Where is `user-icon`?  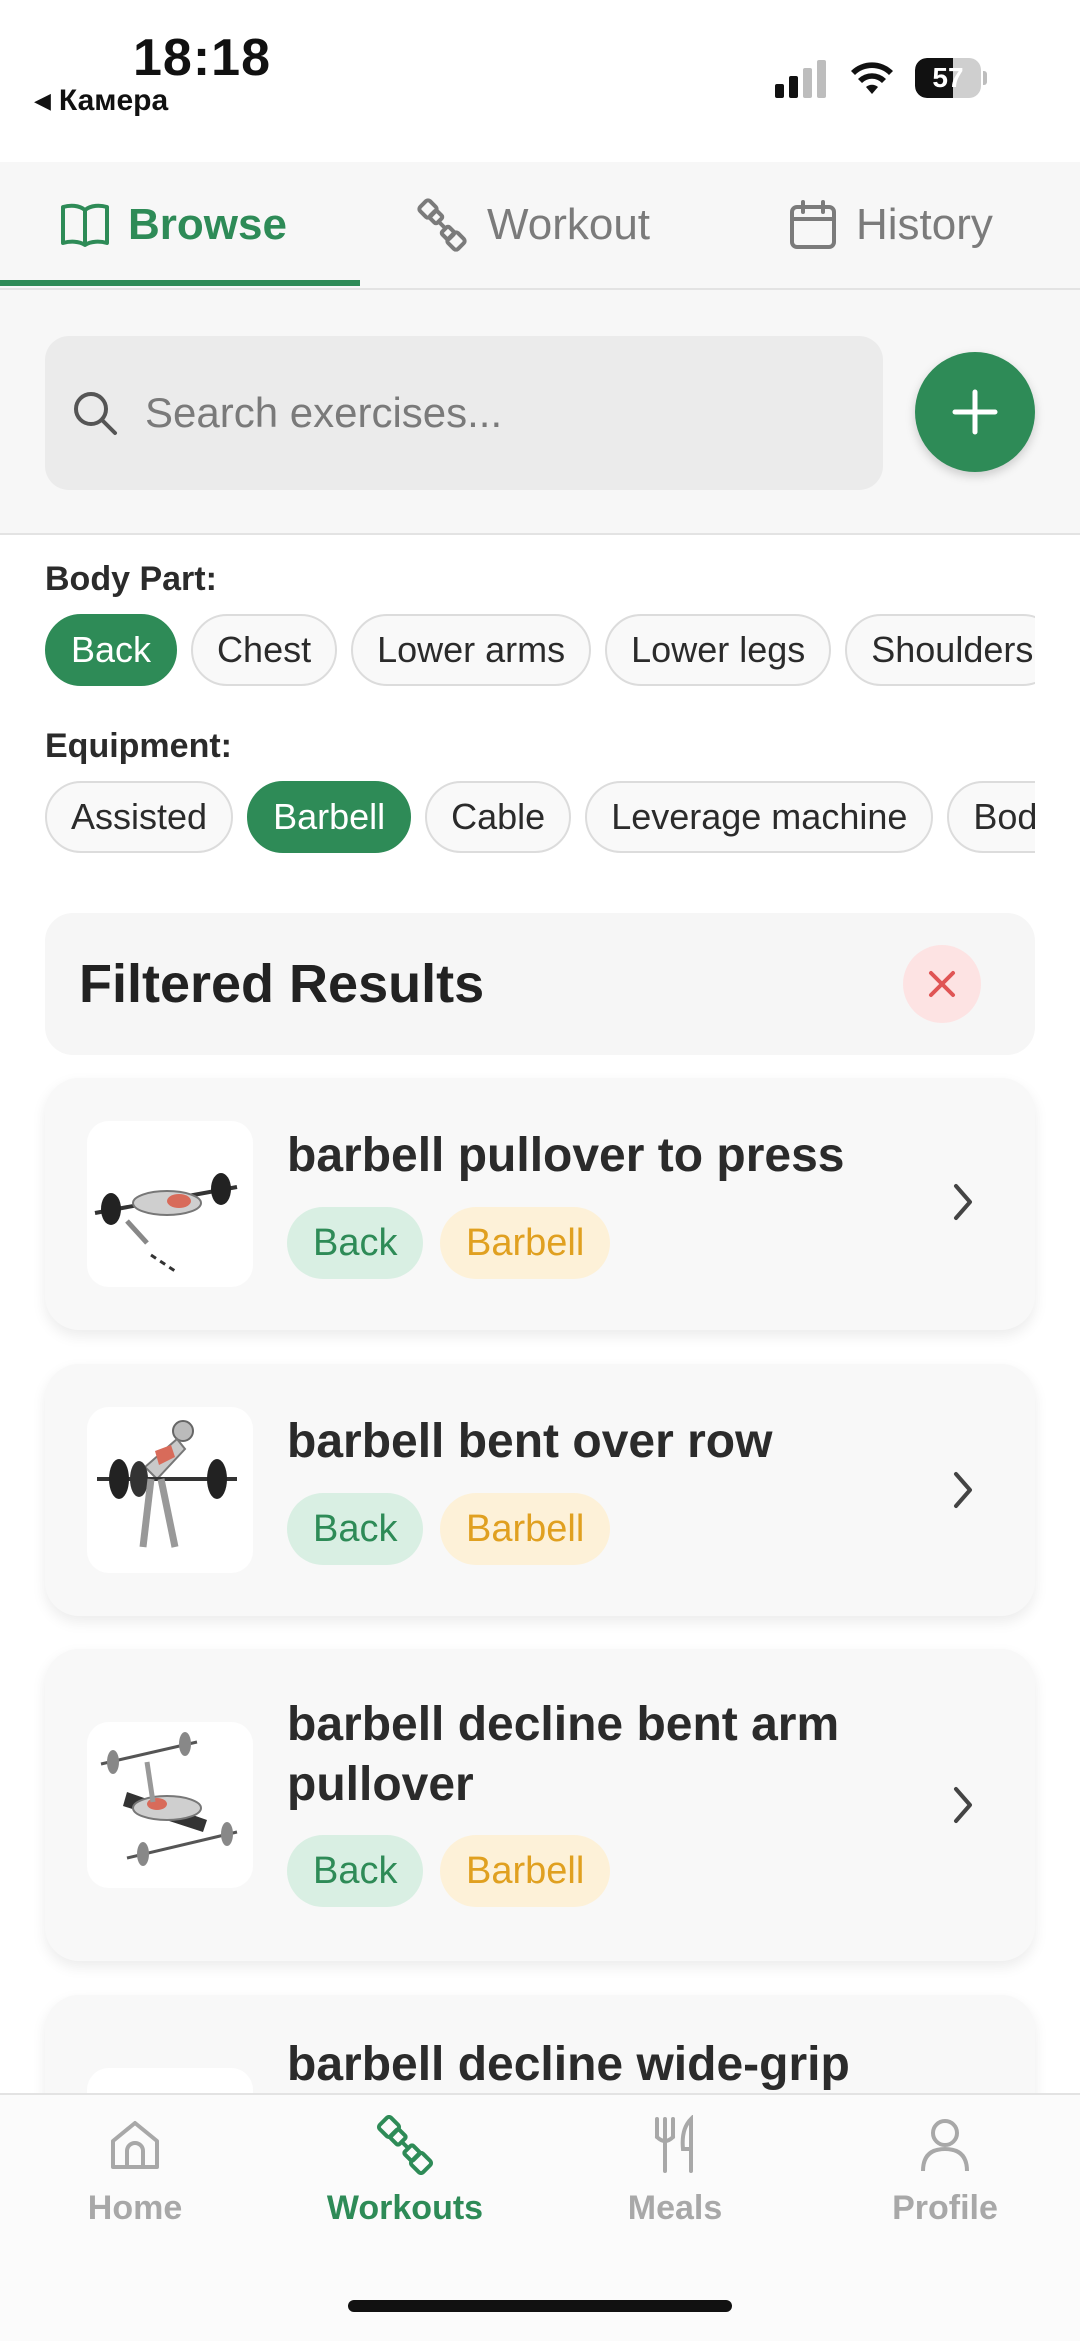
user-icon is located at coordinates (945, 2145).